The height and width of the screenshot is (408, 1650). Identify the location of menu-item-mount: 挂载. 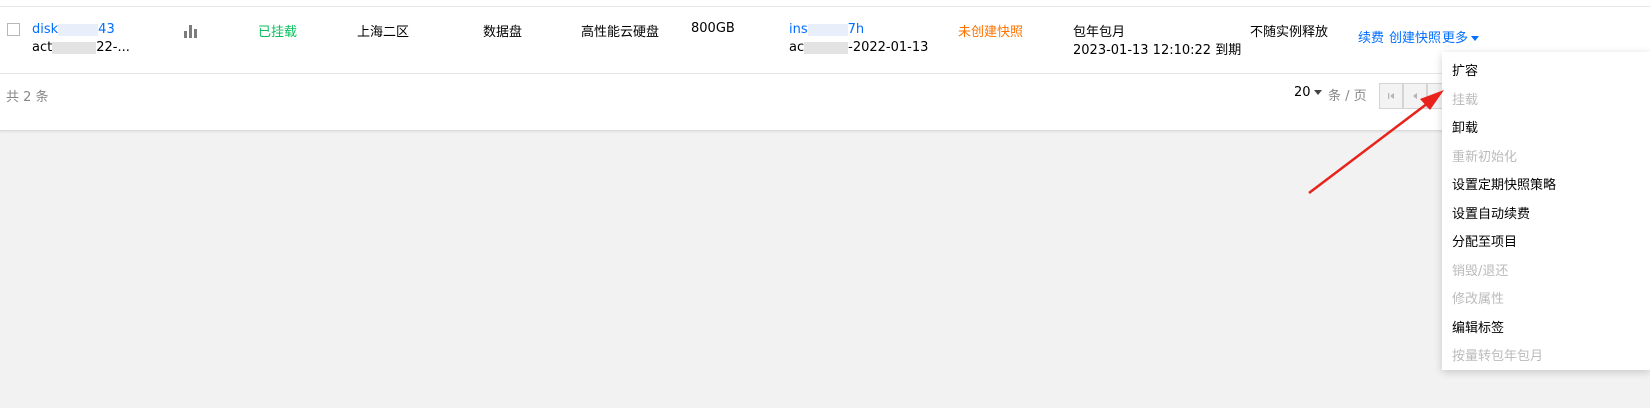
(1465, 100).